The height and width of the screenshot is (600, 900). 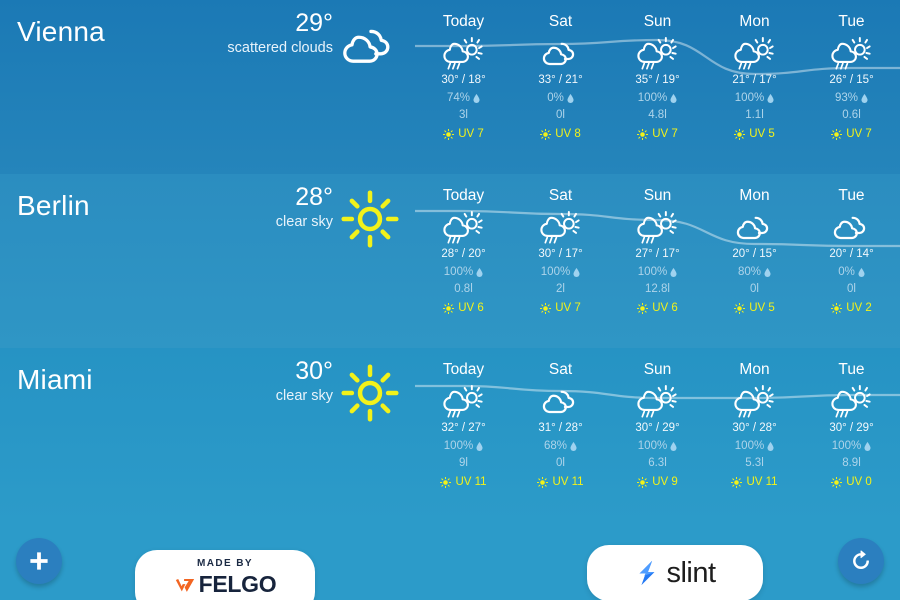 I want to click on plus-icon, so click(x=39, y=561).